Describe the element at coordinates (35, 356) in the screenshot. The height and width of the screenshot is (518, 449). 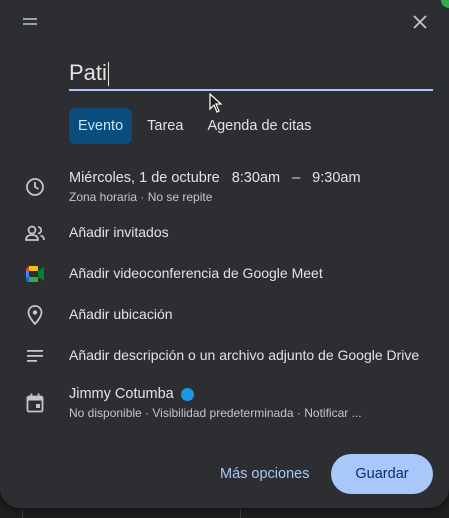
I see `notes-icon` at that location.